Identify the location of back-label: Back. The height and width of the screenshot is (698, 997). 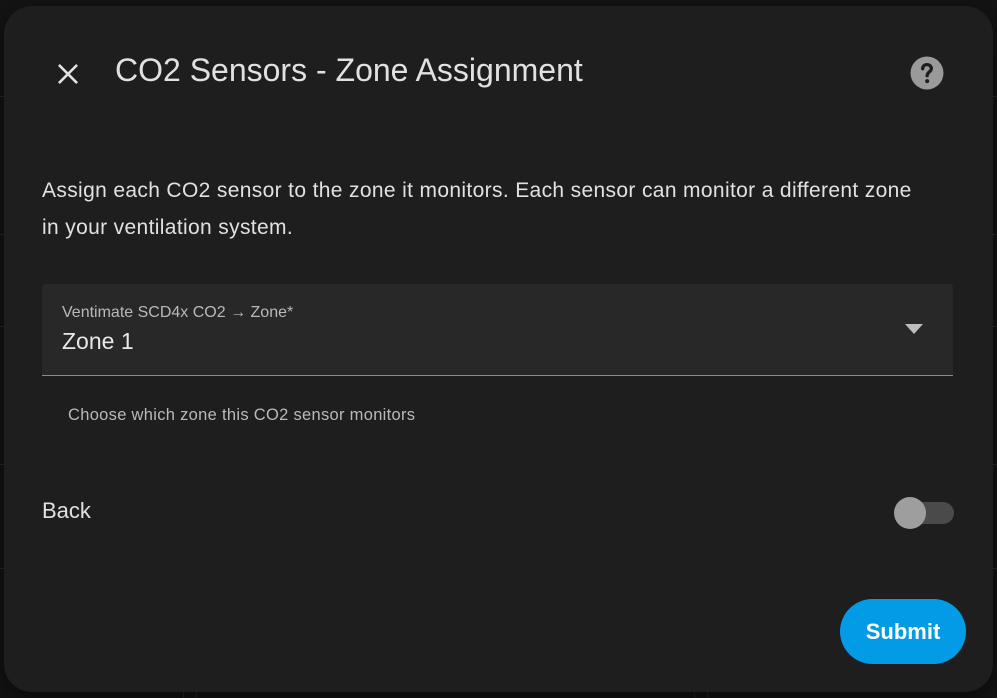
(66, 510).